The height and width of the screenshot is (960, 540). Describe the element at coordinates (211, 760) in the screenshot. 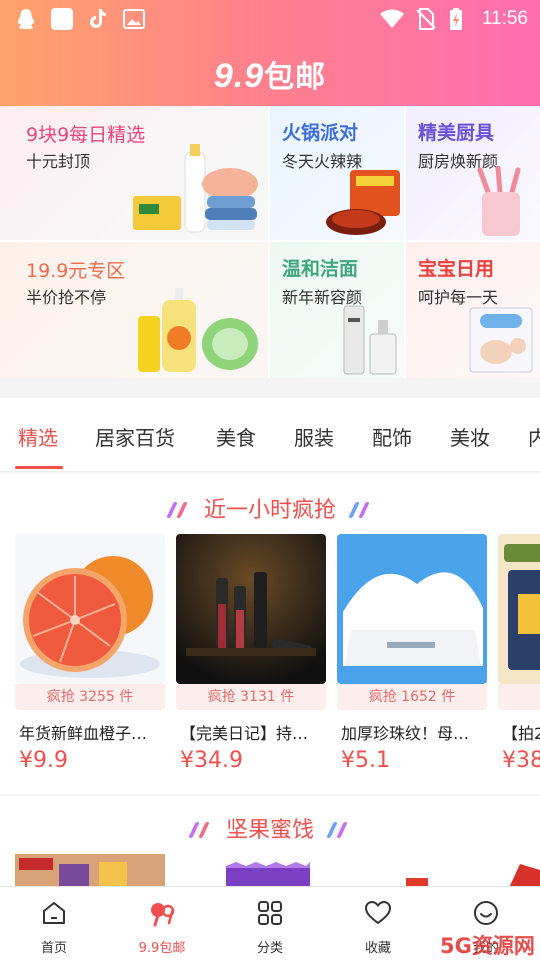

I see `product-price: ¥34.9` at that location.